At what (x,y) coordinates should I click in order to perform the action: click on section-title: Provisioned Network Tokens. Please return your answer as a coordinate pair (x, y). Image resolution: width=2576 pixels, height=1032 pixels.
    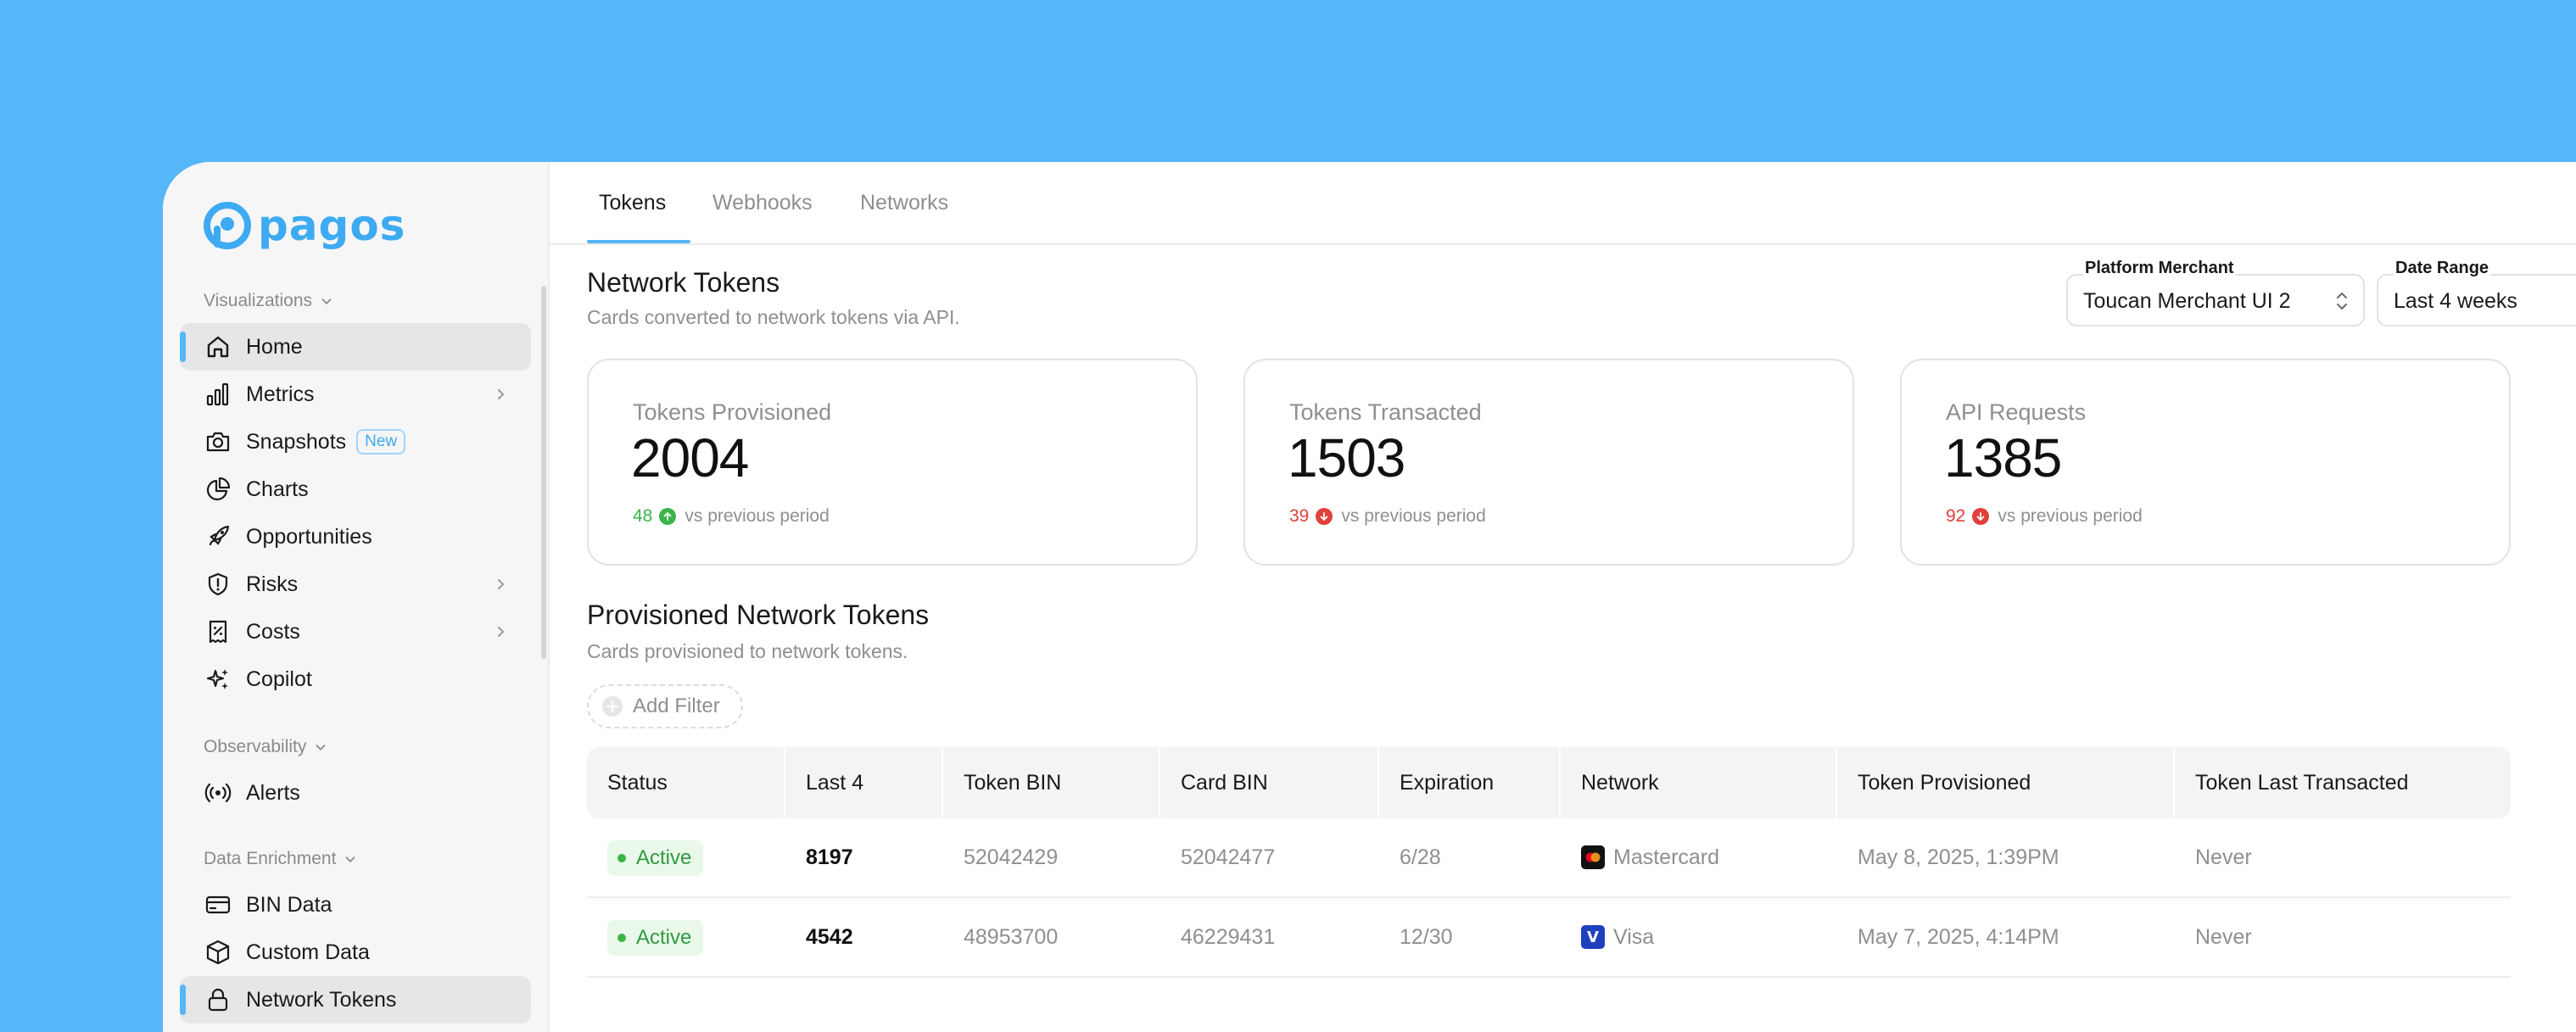
    Looking at the image, I should click on (758, 615).